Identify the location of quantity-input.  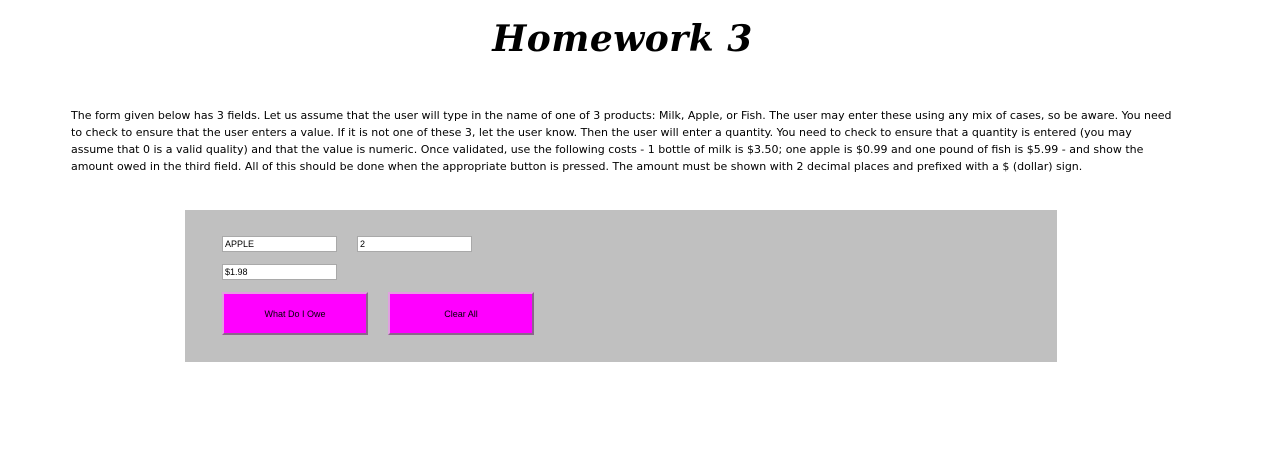
(414, 244).